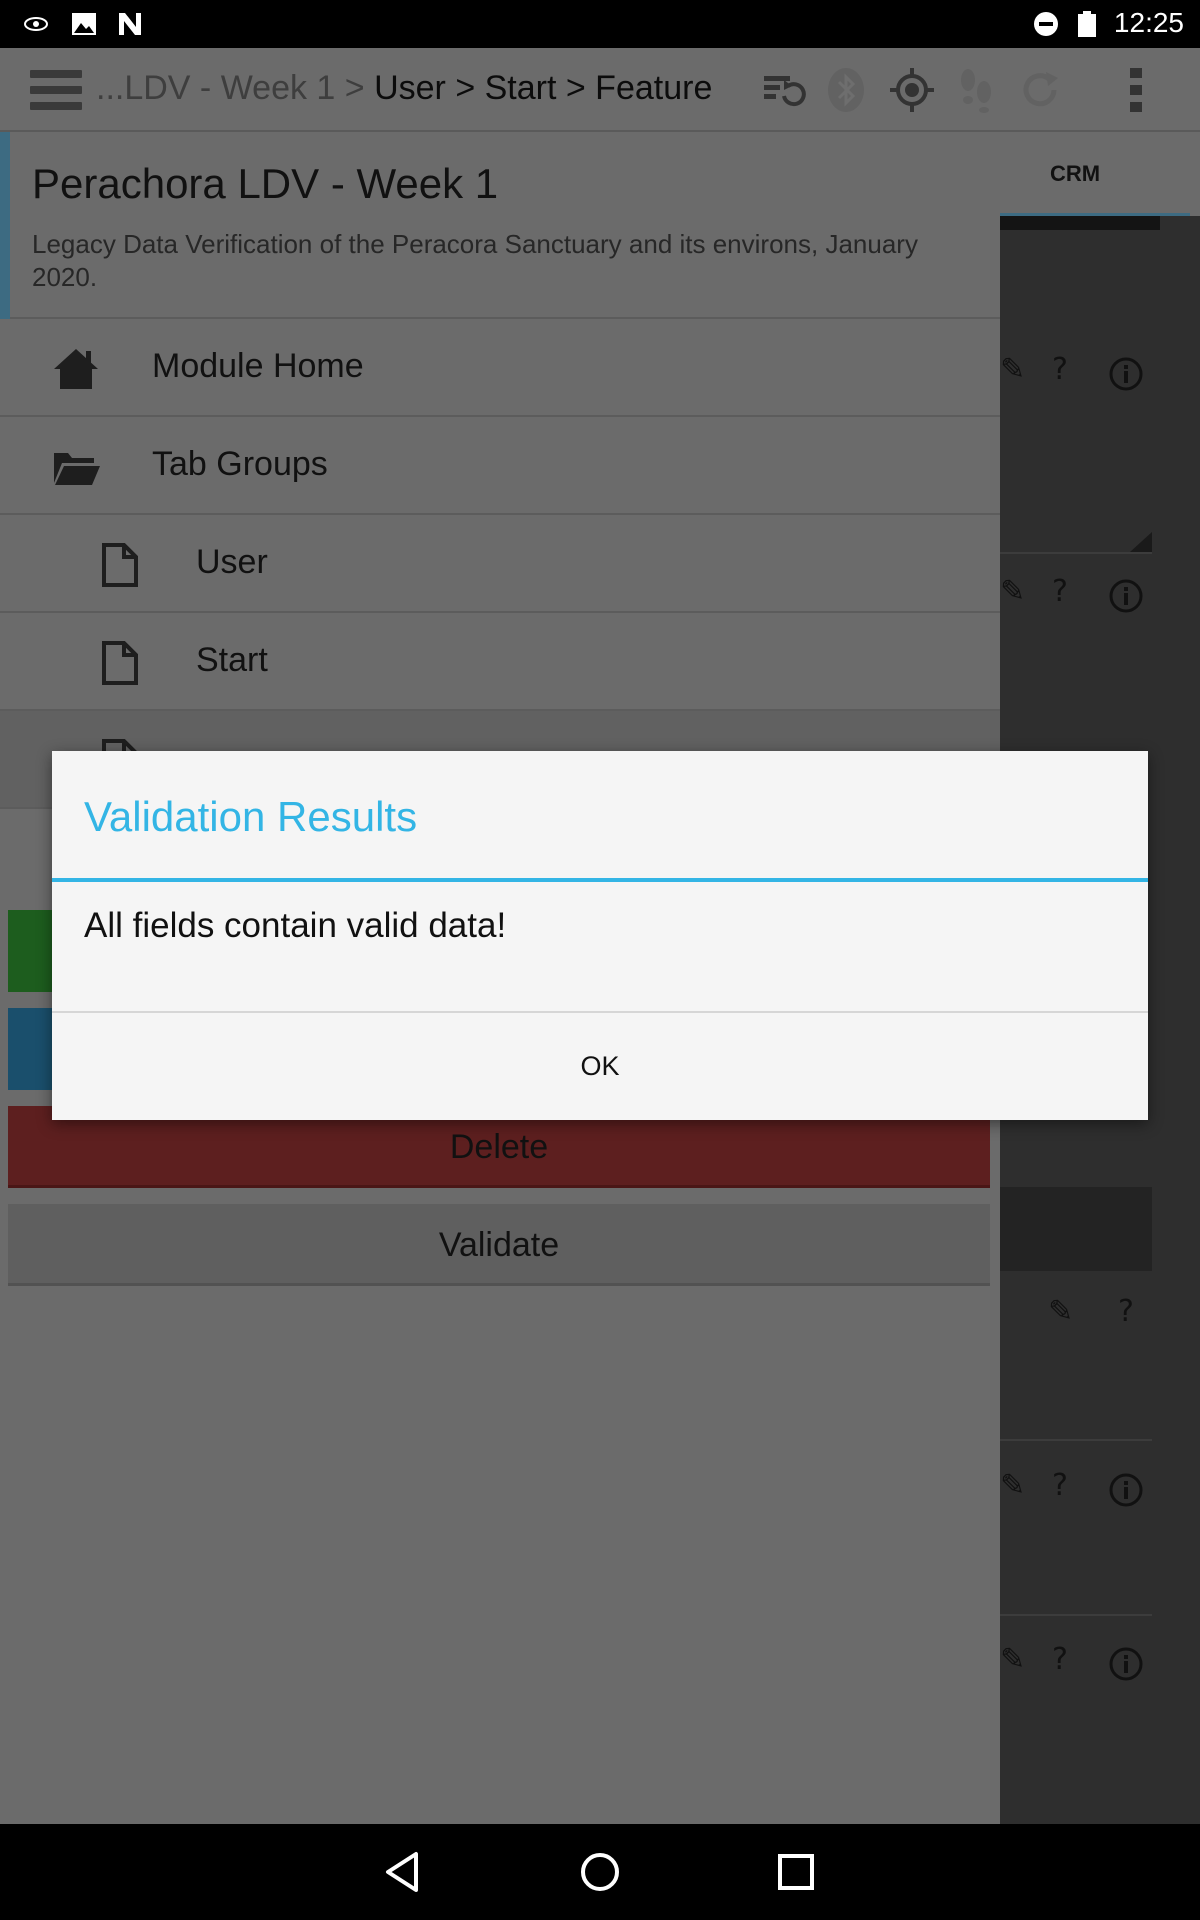  I want to click on nav-item-label: Module Home, so click(258, 366).